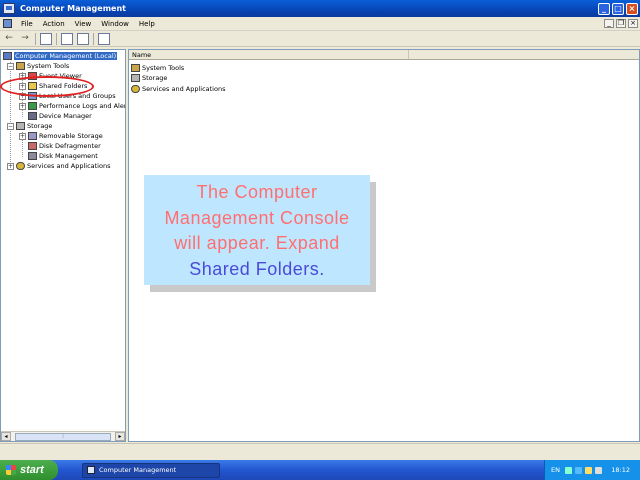 The height and width of the screenshot is (480, 640). Describe the element at coordinates (609, 23) in the screenshot. I see `mdi-minimize-button: _` at that location.